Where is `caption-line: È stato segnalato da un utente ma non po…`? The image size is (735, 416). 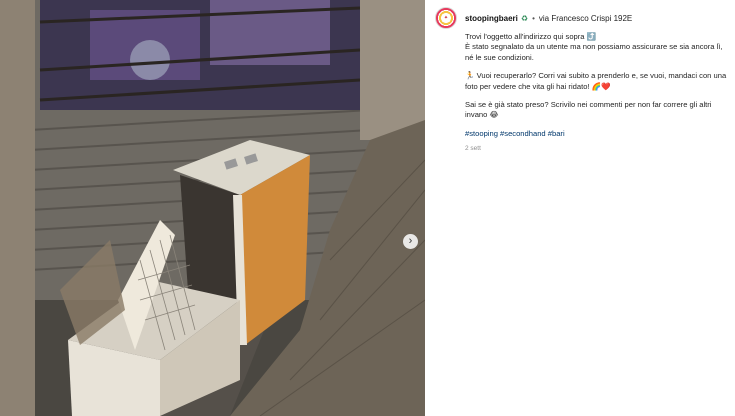
caption-line: È stato segnalato da un utente ma non po… is located at coordinates (594, 52).